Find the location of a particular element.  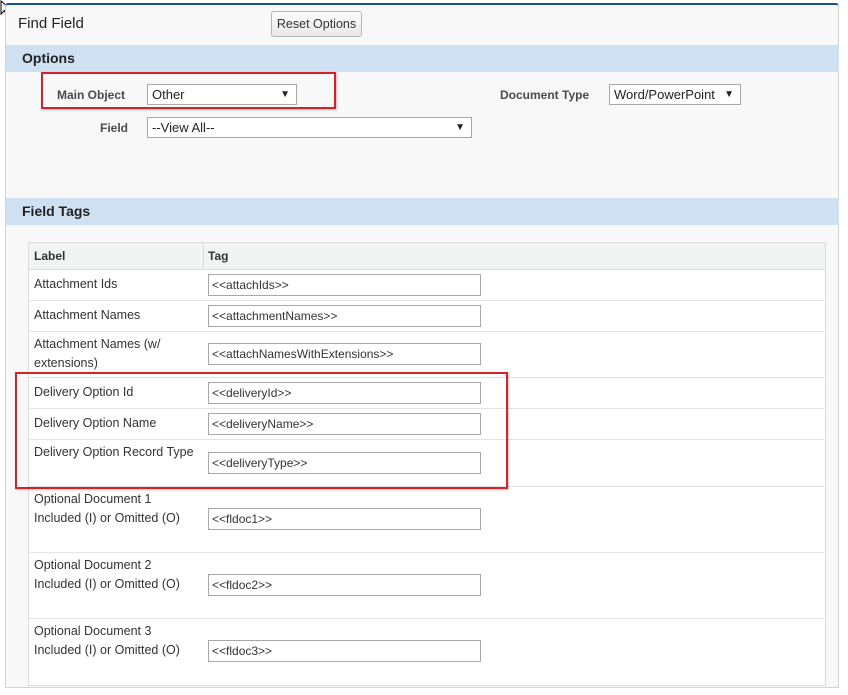

tag-field: <<attachIds>> is located at coordinates (344, 285).